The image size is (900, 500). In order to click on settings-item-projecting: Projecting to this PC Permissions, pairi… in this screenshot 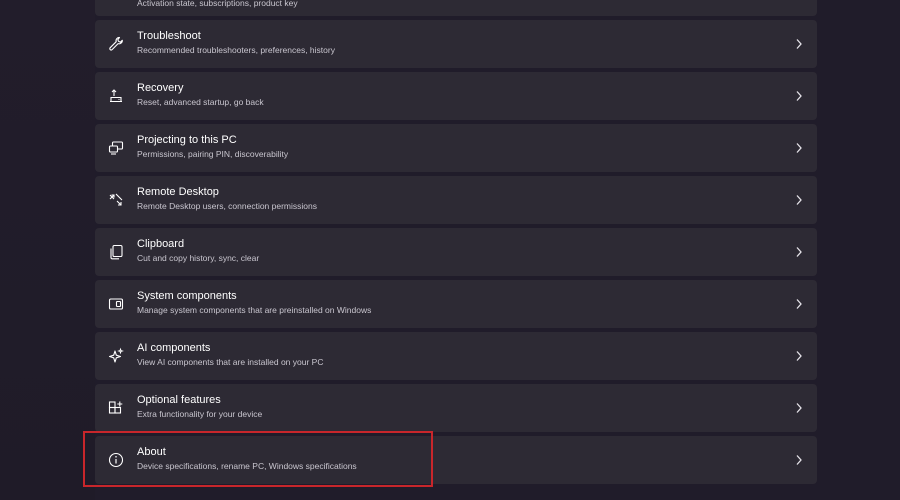, I will do `click(456, 148)`.